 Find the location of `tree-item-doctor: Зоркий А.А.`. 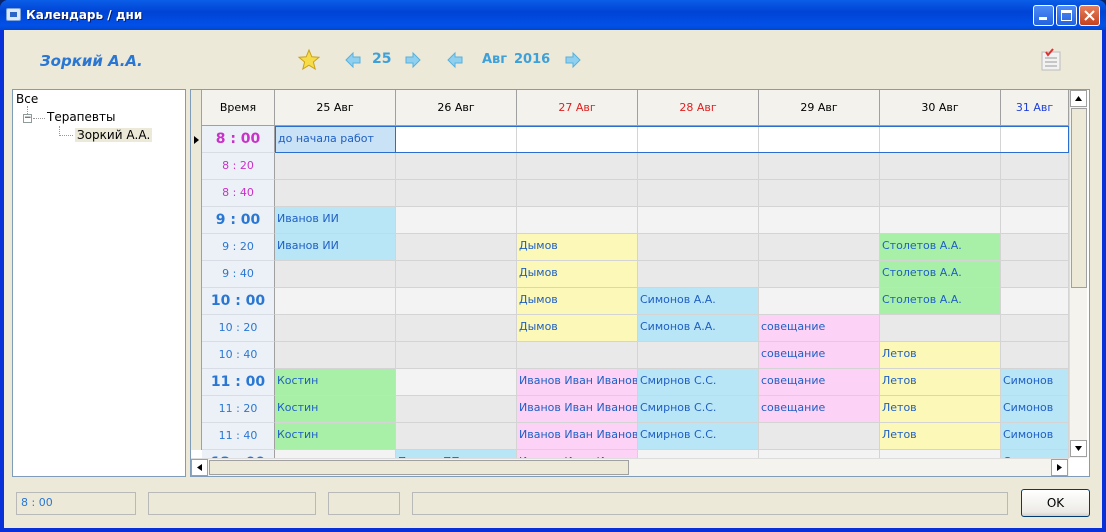

tree-item-doctor: Зоркий А.А. is located at coordinates (114, 135).